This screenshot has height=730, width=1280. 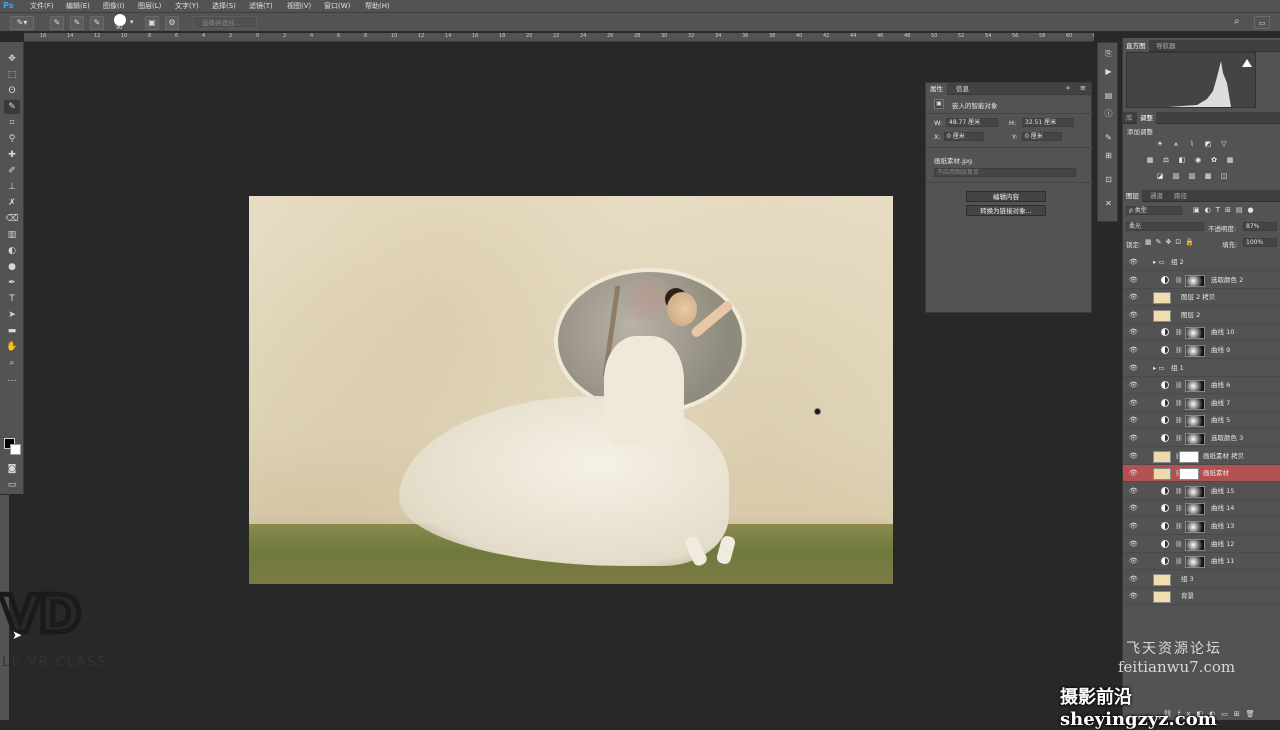 I want to click on tab-adjustments: 调整, so click(x=1146, y=118).